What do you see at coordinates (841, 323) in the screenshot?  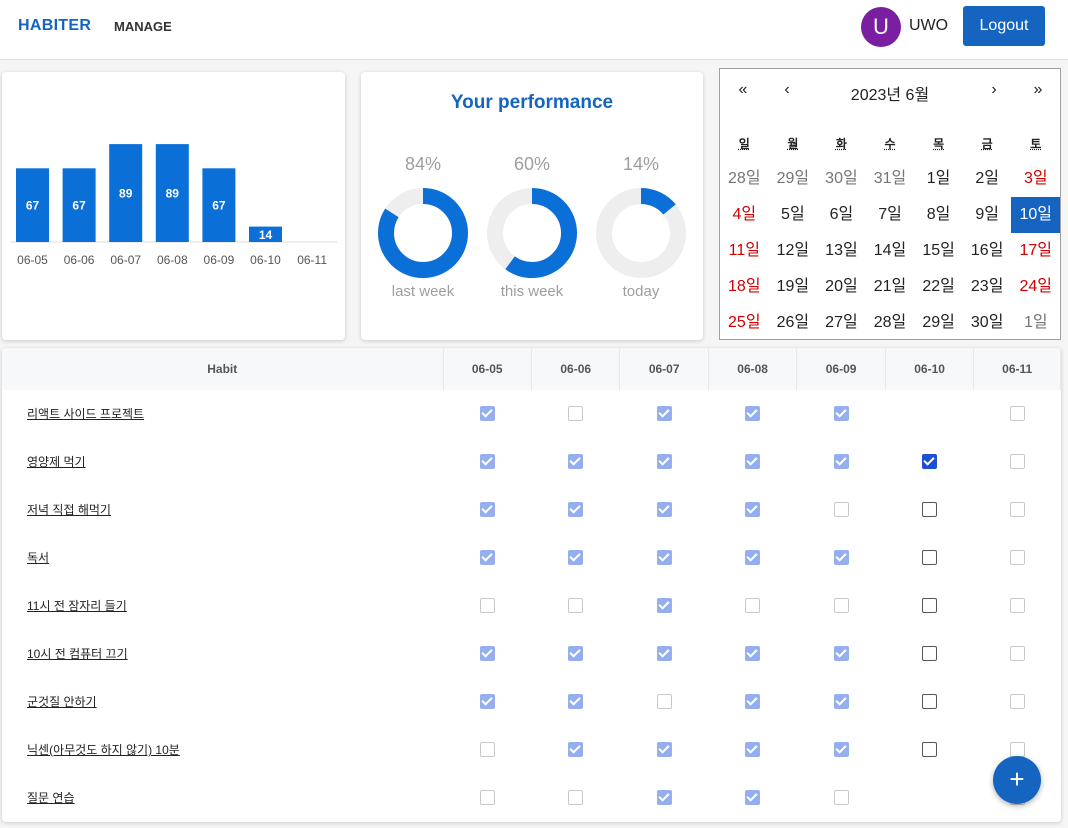 I see `calendar-day: 27일` at bounding box center [841, 323].